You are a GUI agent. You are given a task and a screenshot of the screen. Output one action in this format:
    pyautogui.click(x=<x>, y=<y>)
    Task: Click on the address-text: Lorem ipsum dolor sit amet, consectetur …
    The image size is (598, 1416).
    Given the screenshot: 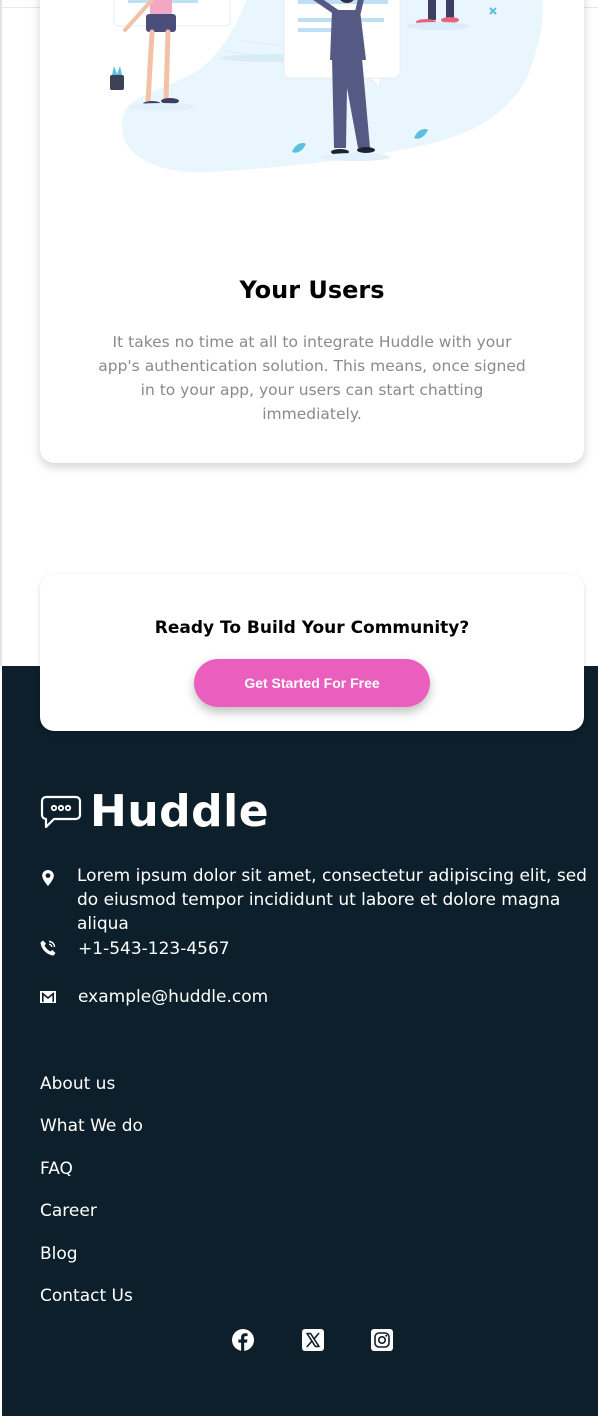 What is the action you would take?
    pyautogui.click(x=332, y=900)
    